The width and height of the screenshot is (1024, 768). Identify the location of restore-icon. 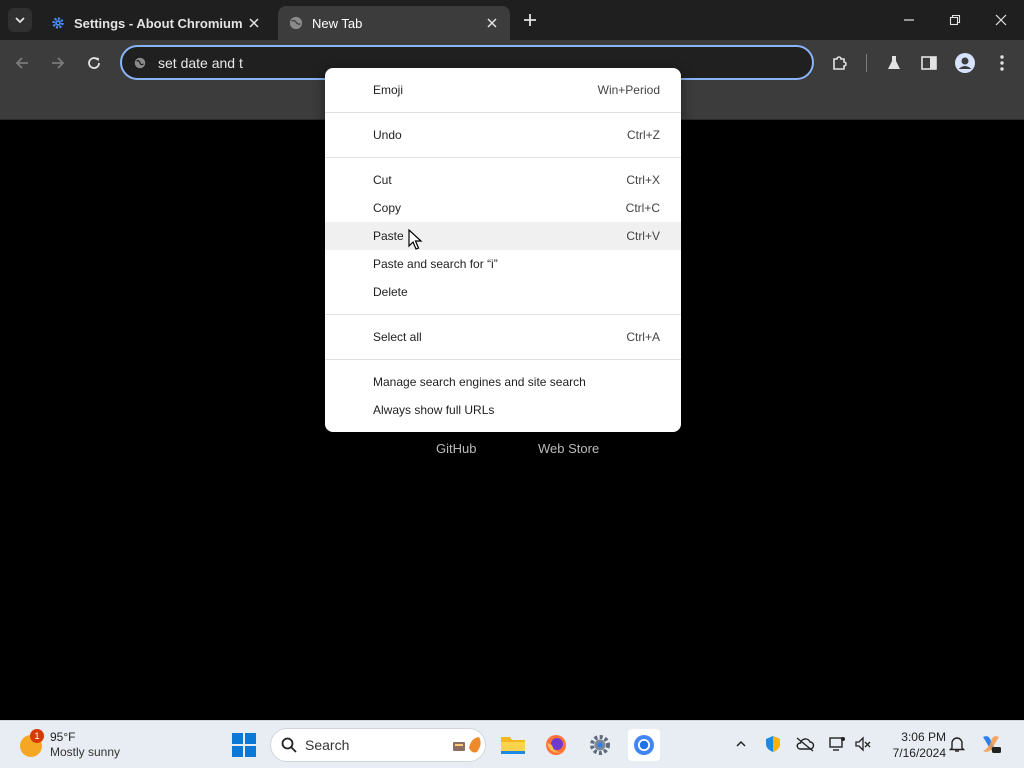
(955, 20).